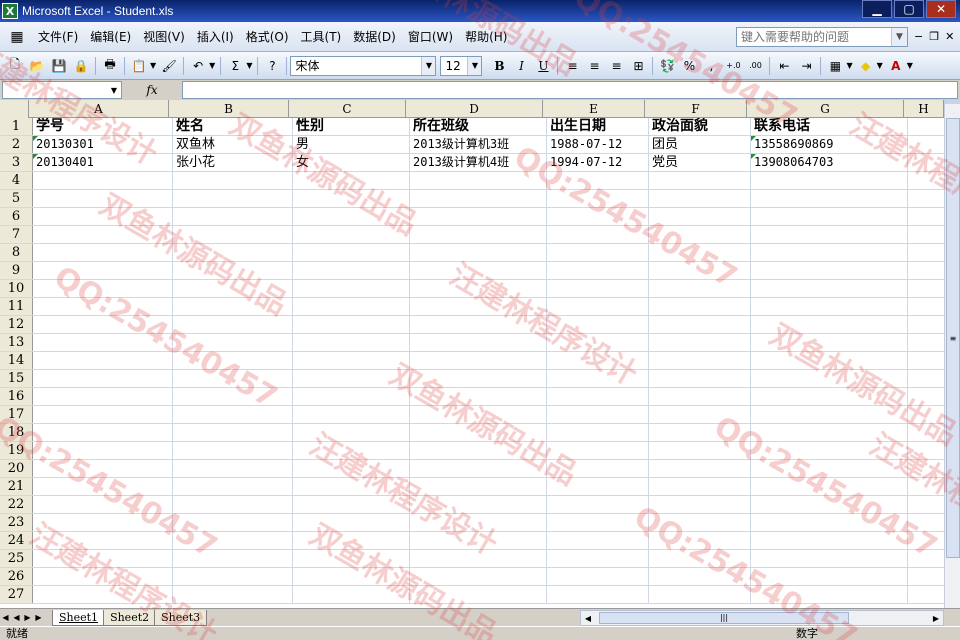  What do you see at coordinates (110, 66) in the screenshot?
I see `print-icon: 🖶` at bounding box center [110, 66].